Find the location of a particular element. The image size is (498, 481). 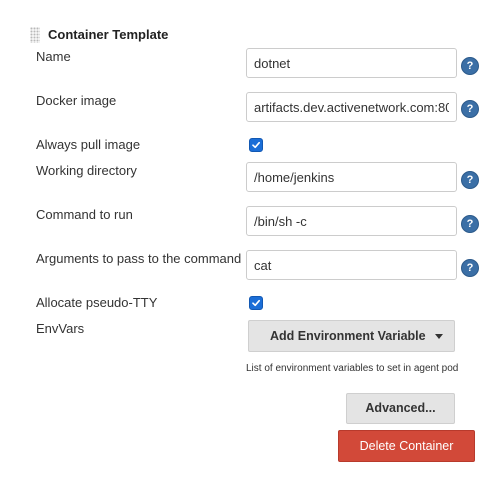

caret-down-icon is located at coordinates (439, 336).